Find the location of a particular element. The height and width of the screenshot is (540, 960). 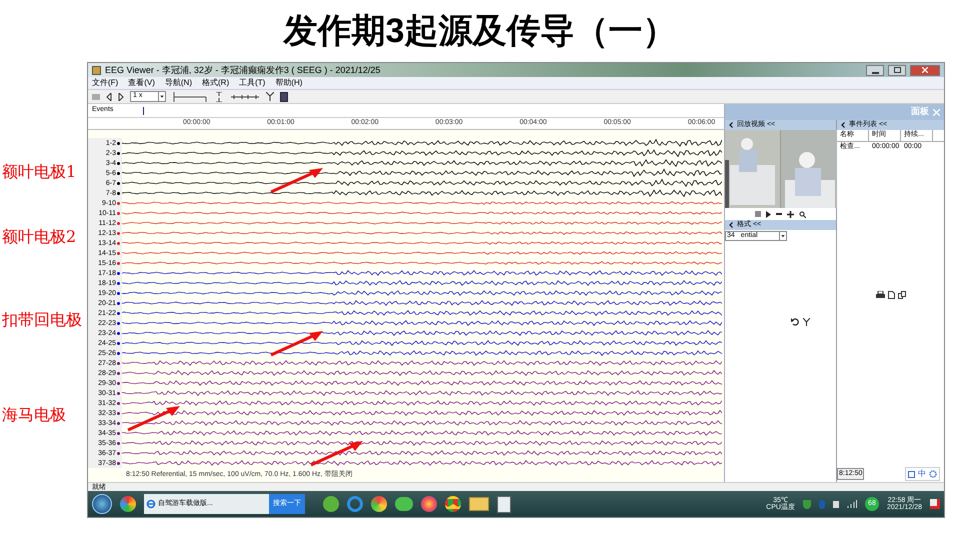

shield-icon is located at coordinates (806, 504).